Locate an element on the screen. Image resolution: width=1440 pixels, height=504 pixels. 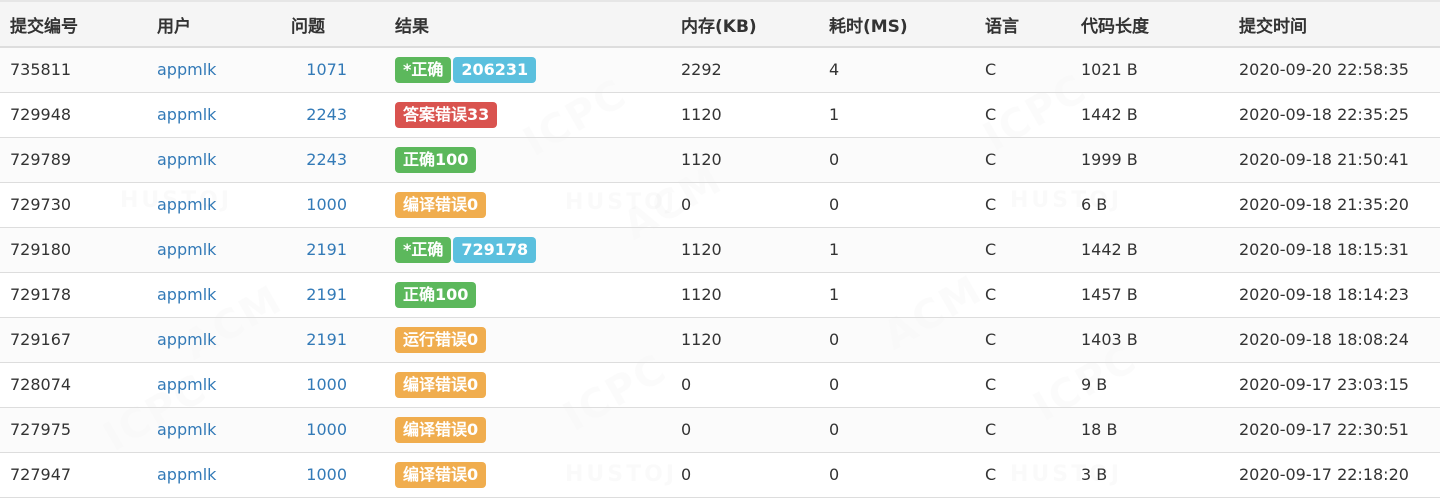
header-language: 语言 is located at coordinates (1023, 24).